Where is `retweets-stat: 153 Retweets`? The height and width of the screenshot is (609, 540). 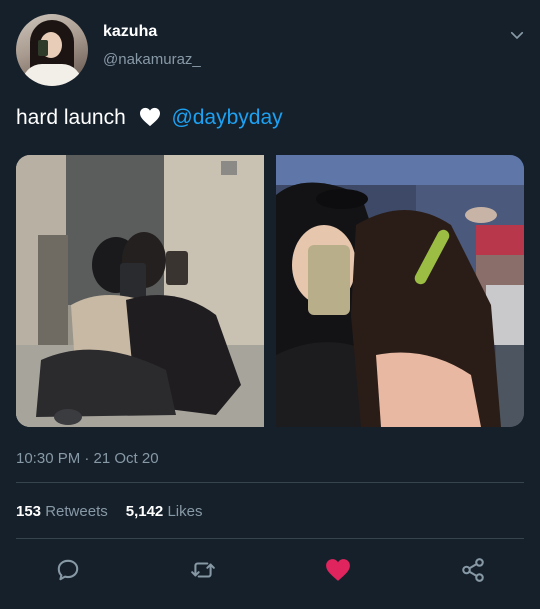 retweets-stat: 153 Retweets is located at coordinates (62, 511).